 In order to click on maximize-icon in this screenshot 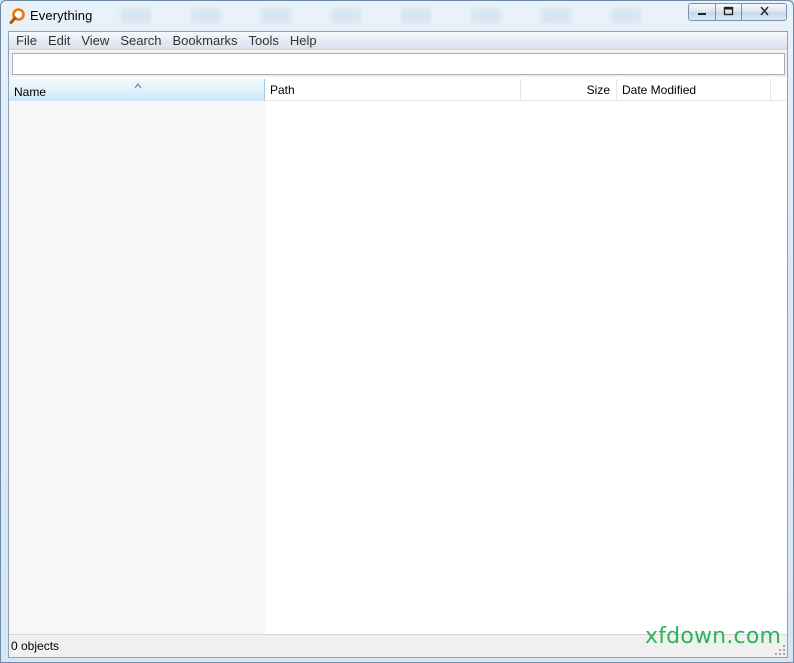, I will do `click(728, 12)`.